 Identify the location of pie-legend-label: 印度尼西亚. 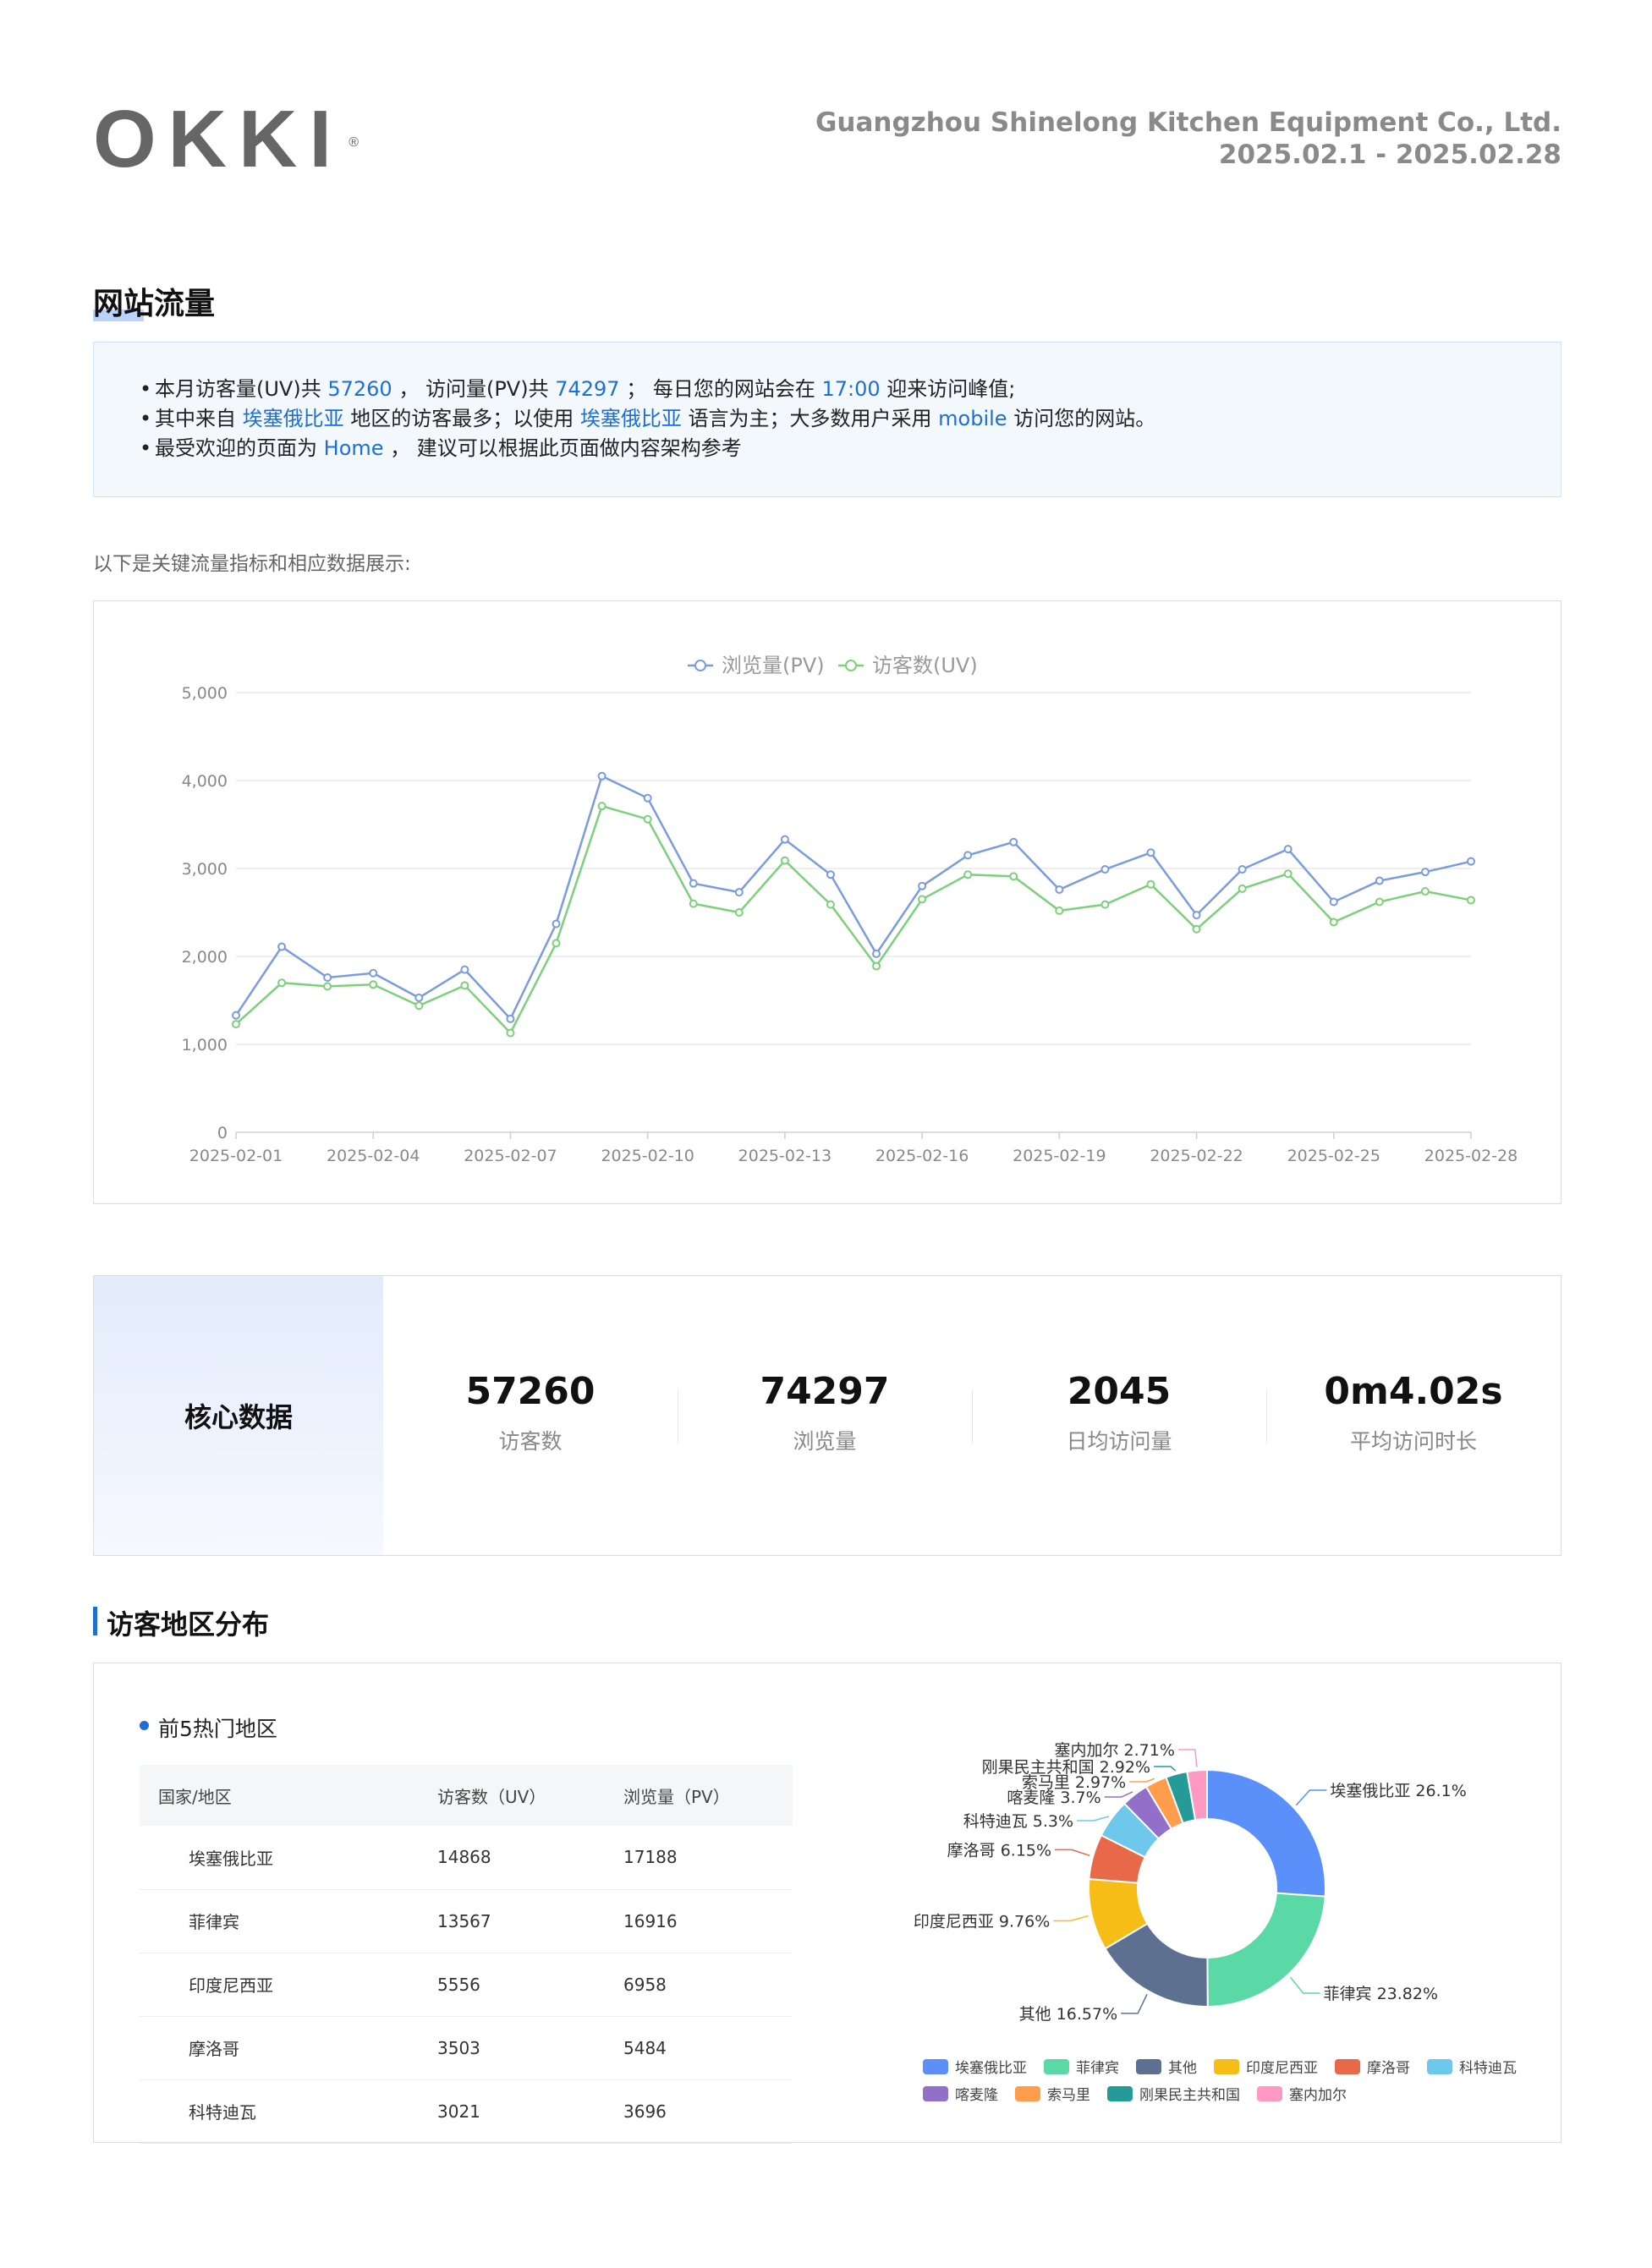
(1282, 2068).